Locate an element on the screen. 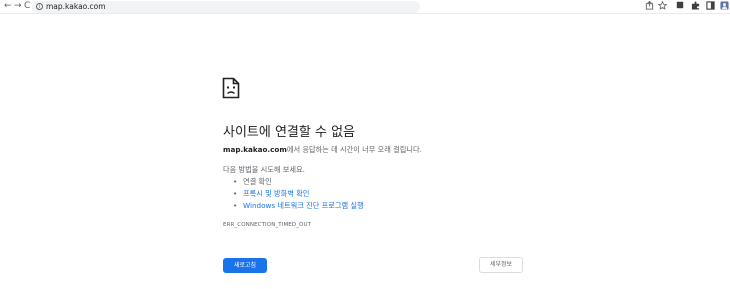 This screenshot has width=730, height=289. details-button: 세부정보 is located at coordinates (501, 265).